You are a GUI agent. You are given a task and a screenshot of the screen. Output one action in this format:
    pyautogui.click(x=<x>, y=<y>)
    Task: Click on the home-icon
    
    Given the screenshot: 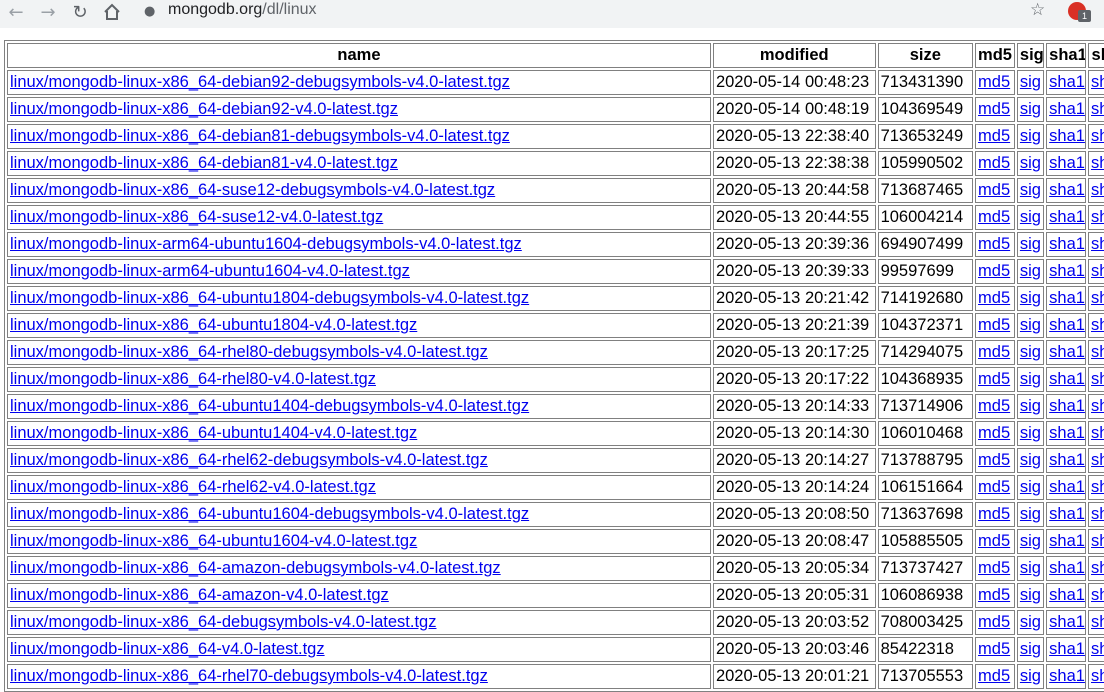 What is the action you would take?
    pyautogui.click(x=112, y=12)
    